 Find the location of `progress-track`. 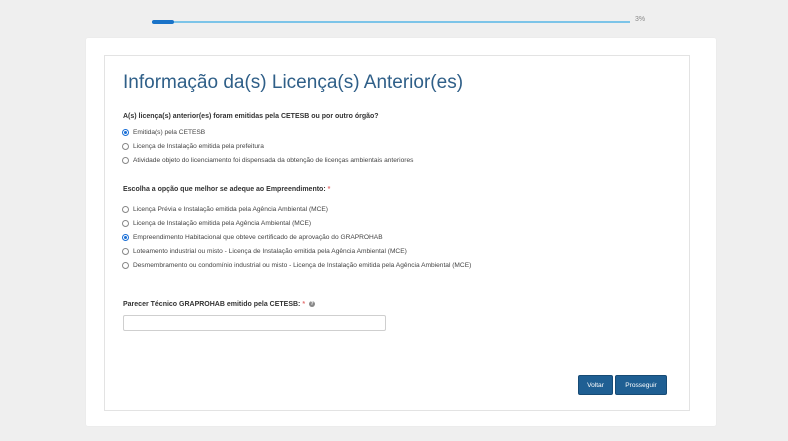

progress-track is located at coordinates (391, 22).